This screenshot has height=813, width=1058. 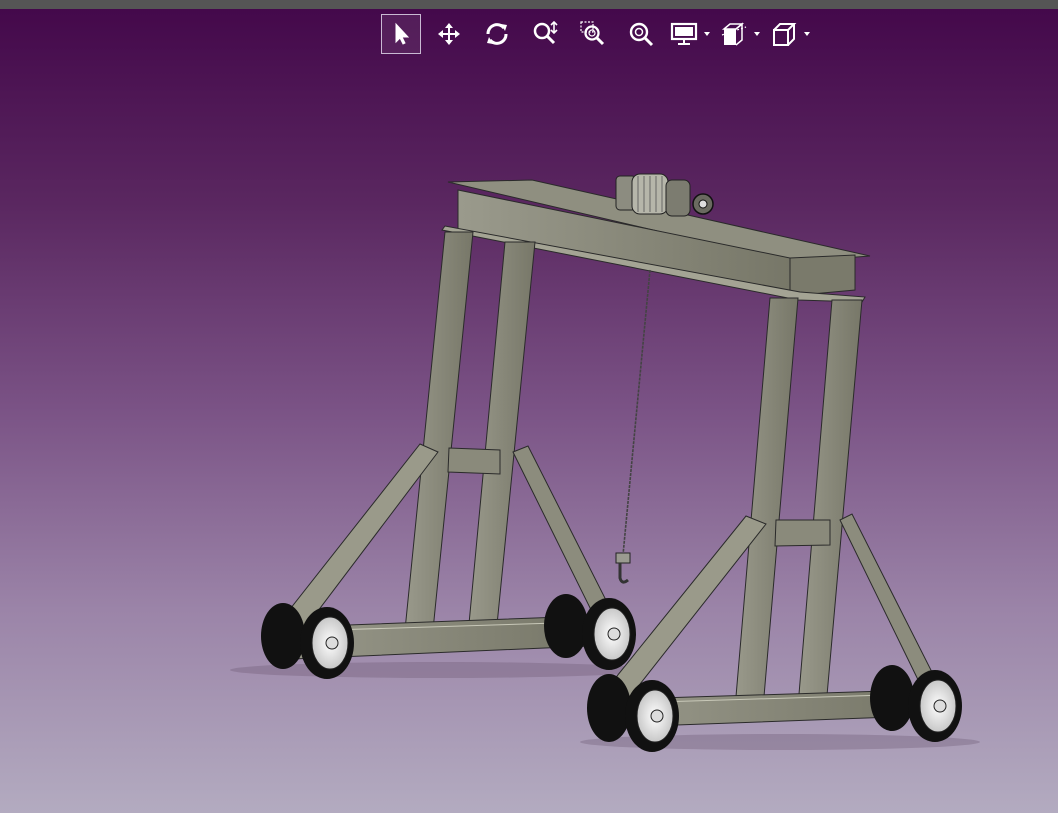 I want to click on rotate-icon, so click(x=497, y=34).